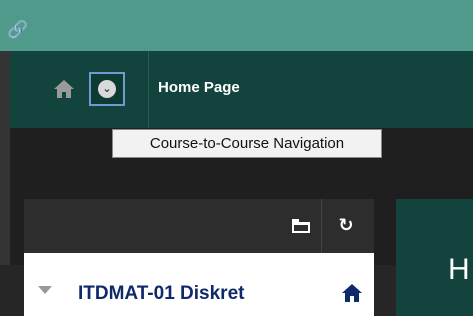 The height and width of the screenshot is (316, 473). Describe the element at coordinates (301, 226) in the screenshot. I see `folder-icon` at that location.